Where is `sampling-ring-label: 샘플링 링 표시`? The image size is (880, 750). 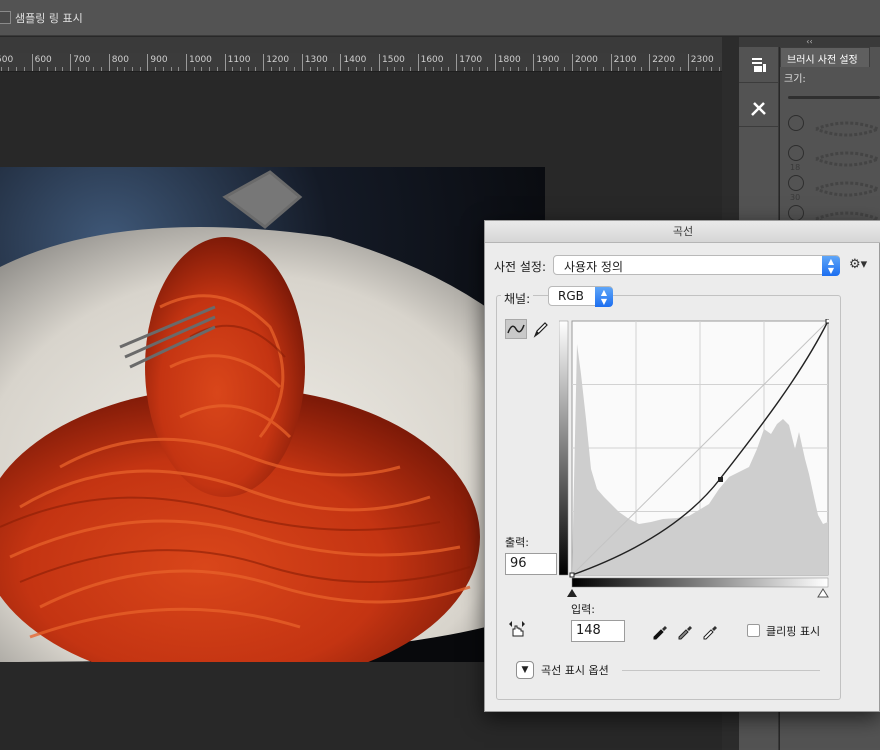
sampling-ring-label: 샘플링 링 표시 is located at coordinates (49, 18).